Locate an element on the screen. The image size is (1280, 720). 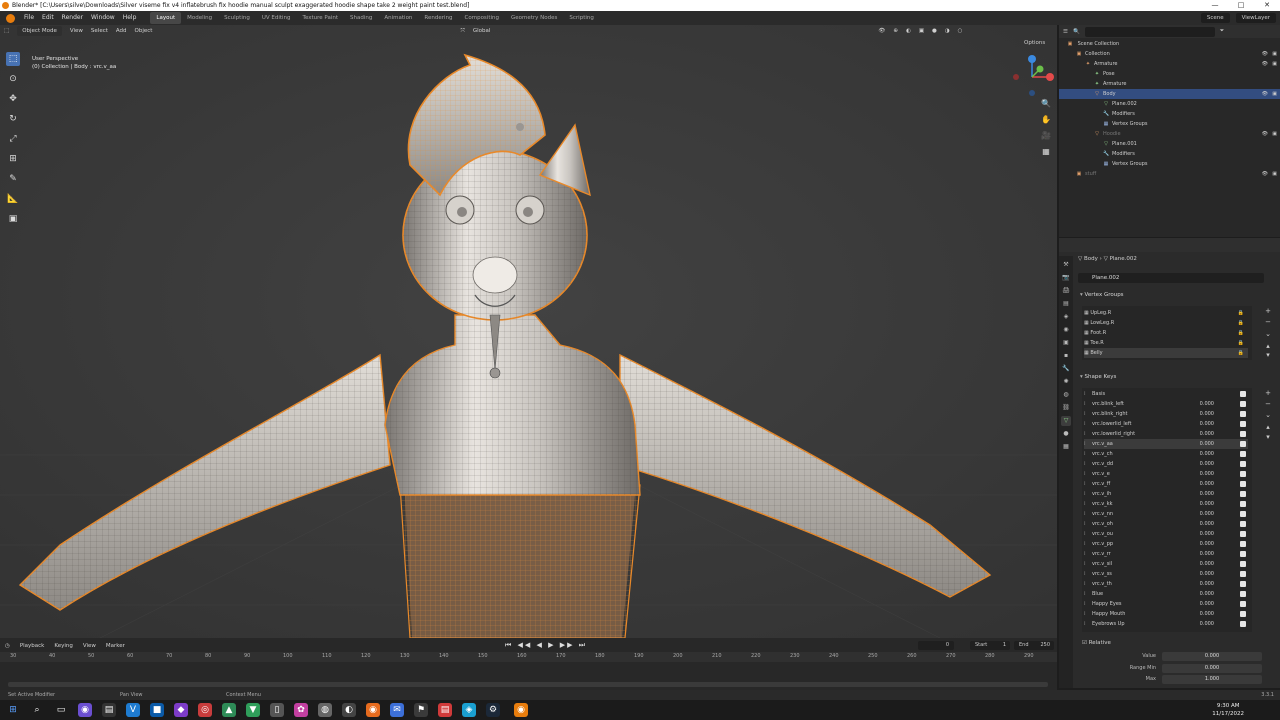
menu-marker: Marker is located at coordinates (115, 646).